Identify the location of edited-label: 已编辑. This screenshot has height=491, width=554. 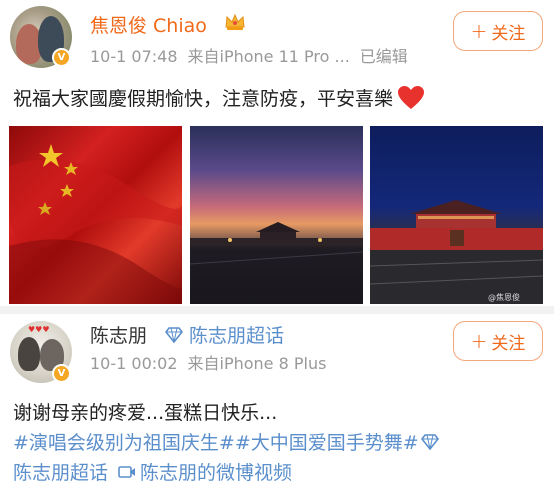
(383, 56).